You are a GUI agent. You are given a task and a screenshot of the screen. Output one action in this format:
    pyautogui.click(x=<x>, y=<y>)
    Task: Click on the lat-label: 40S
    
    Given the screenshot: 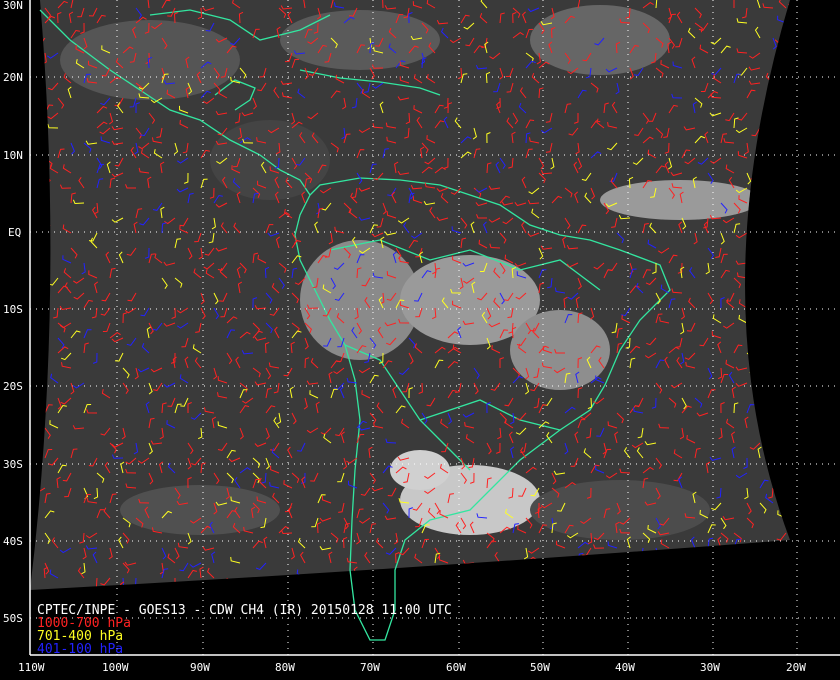 What is the action you would take?
    pyautogui.click(x=13, y=541)
    